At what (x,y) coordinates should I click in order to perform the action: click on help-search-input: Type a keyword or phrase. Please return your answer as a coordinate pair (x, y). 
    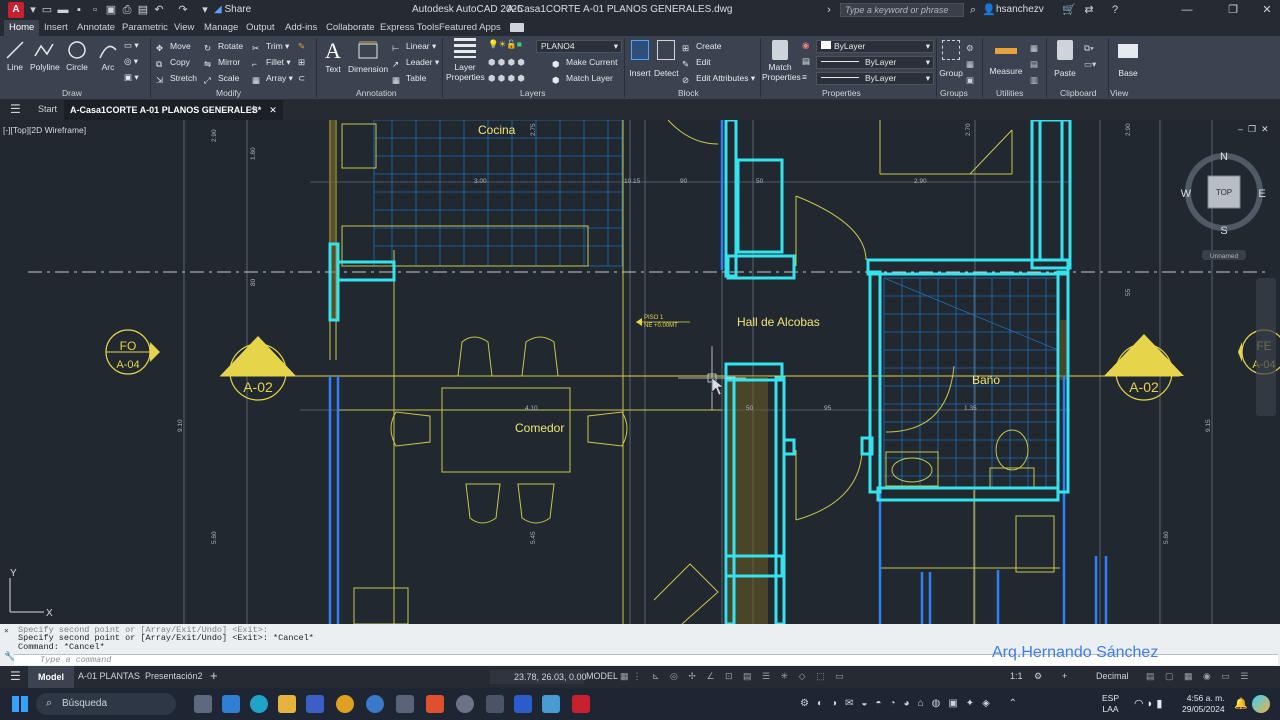
    Looking at the image, I should click on (902, 10).